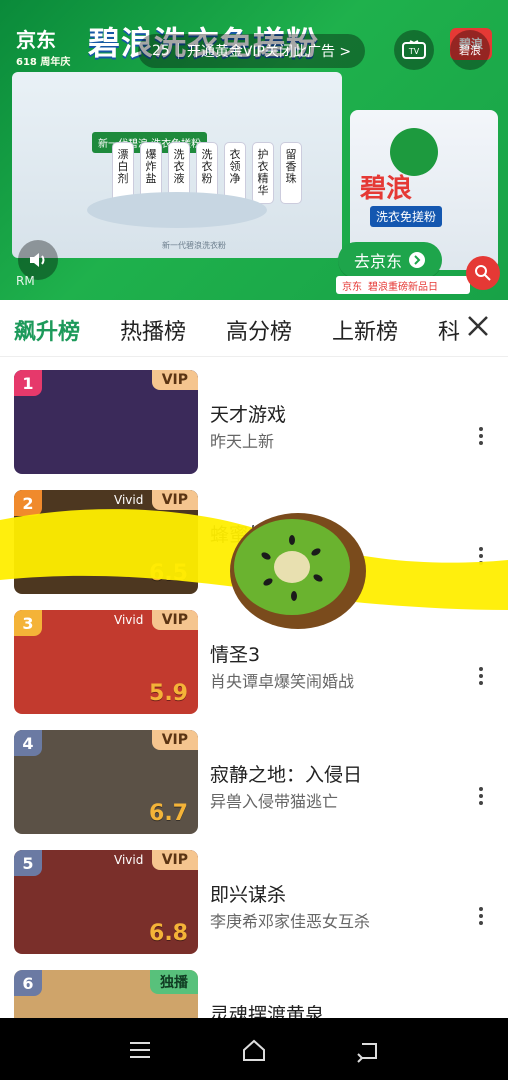  I want to click on product-sub: 洗衣免搓粉, so click(406, 216).